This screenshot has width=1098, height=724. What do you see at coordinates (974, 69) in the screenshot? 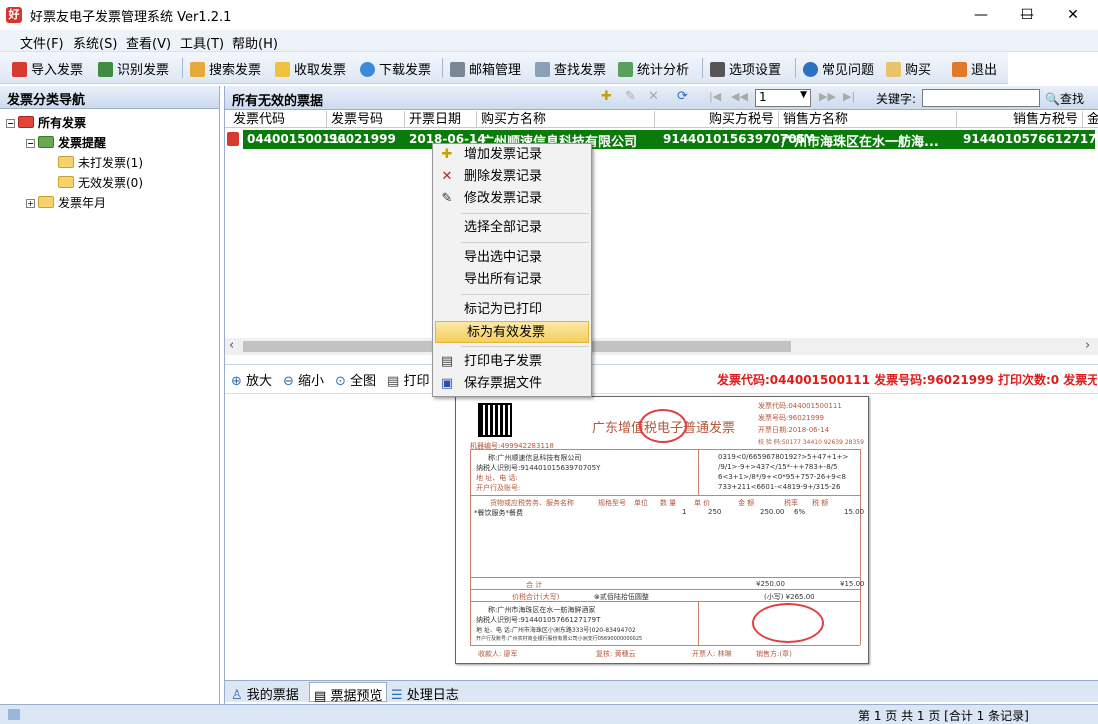
I see `exit-button: 退出` at bounding box center [974, 69].